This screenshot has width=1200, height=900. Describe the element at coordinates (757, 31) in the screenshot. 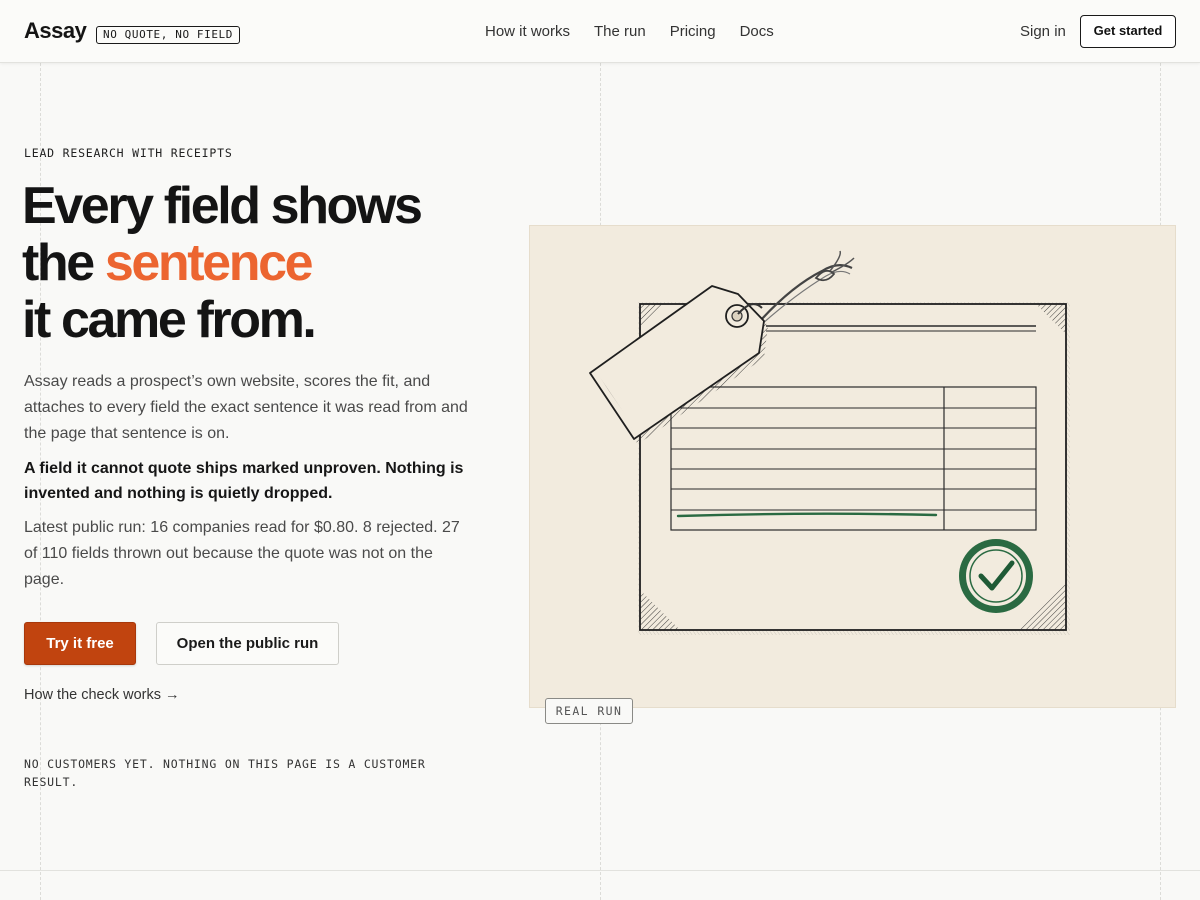

I see `nav-link-docs: Docs` at that location.